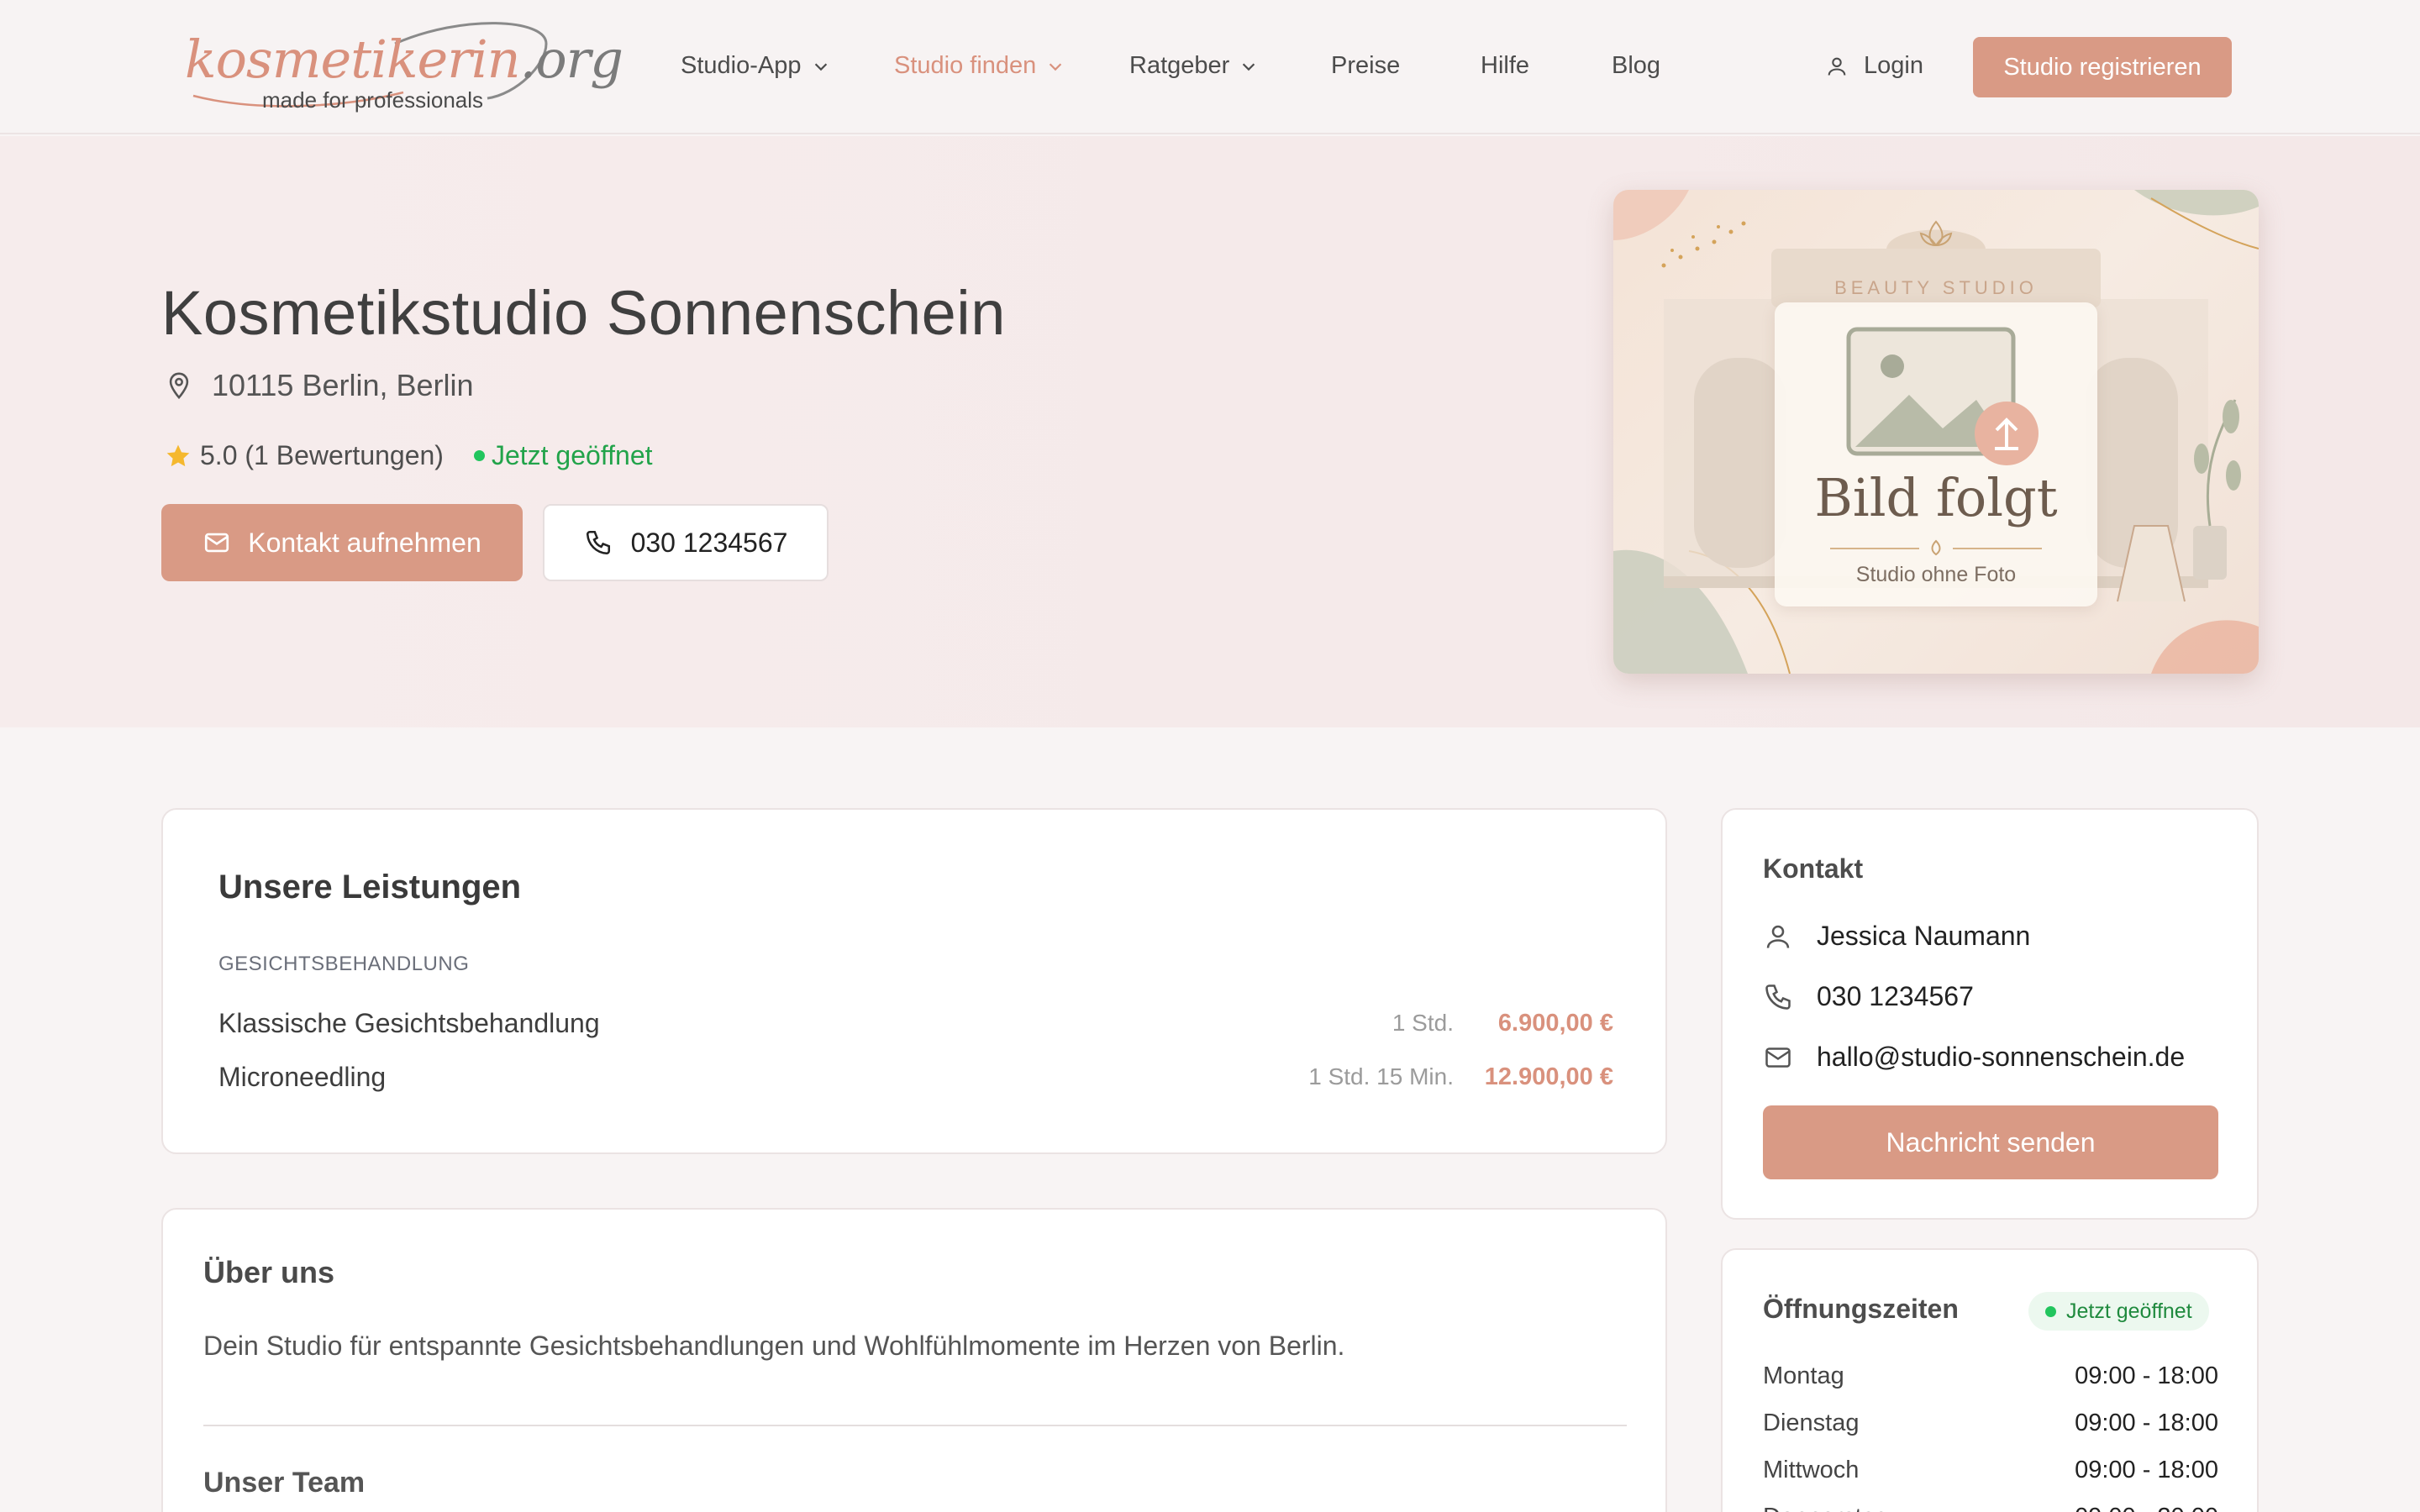  Describe the element at coordinates (2129, 1311) in the screenshot. I see `open-status-badge-text: Jetzt geöffnet` at that location.